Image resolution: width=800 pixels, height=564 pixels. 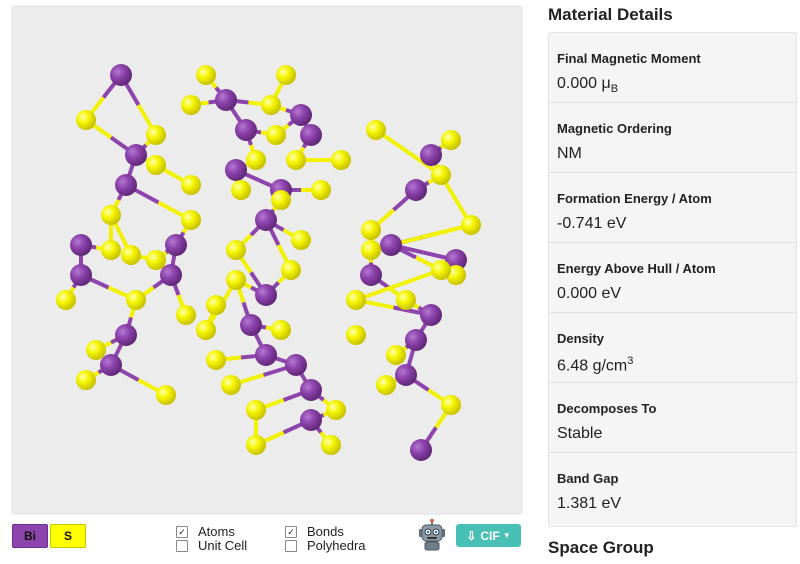 What do you see at coordinates (592, 223) in the screenshot?
I see `prop-value: -0.741 eV` at bounding box center [592, 223].